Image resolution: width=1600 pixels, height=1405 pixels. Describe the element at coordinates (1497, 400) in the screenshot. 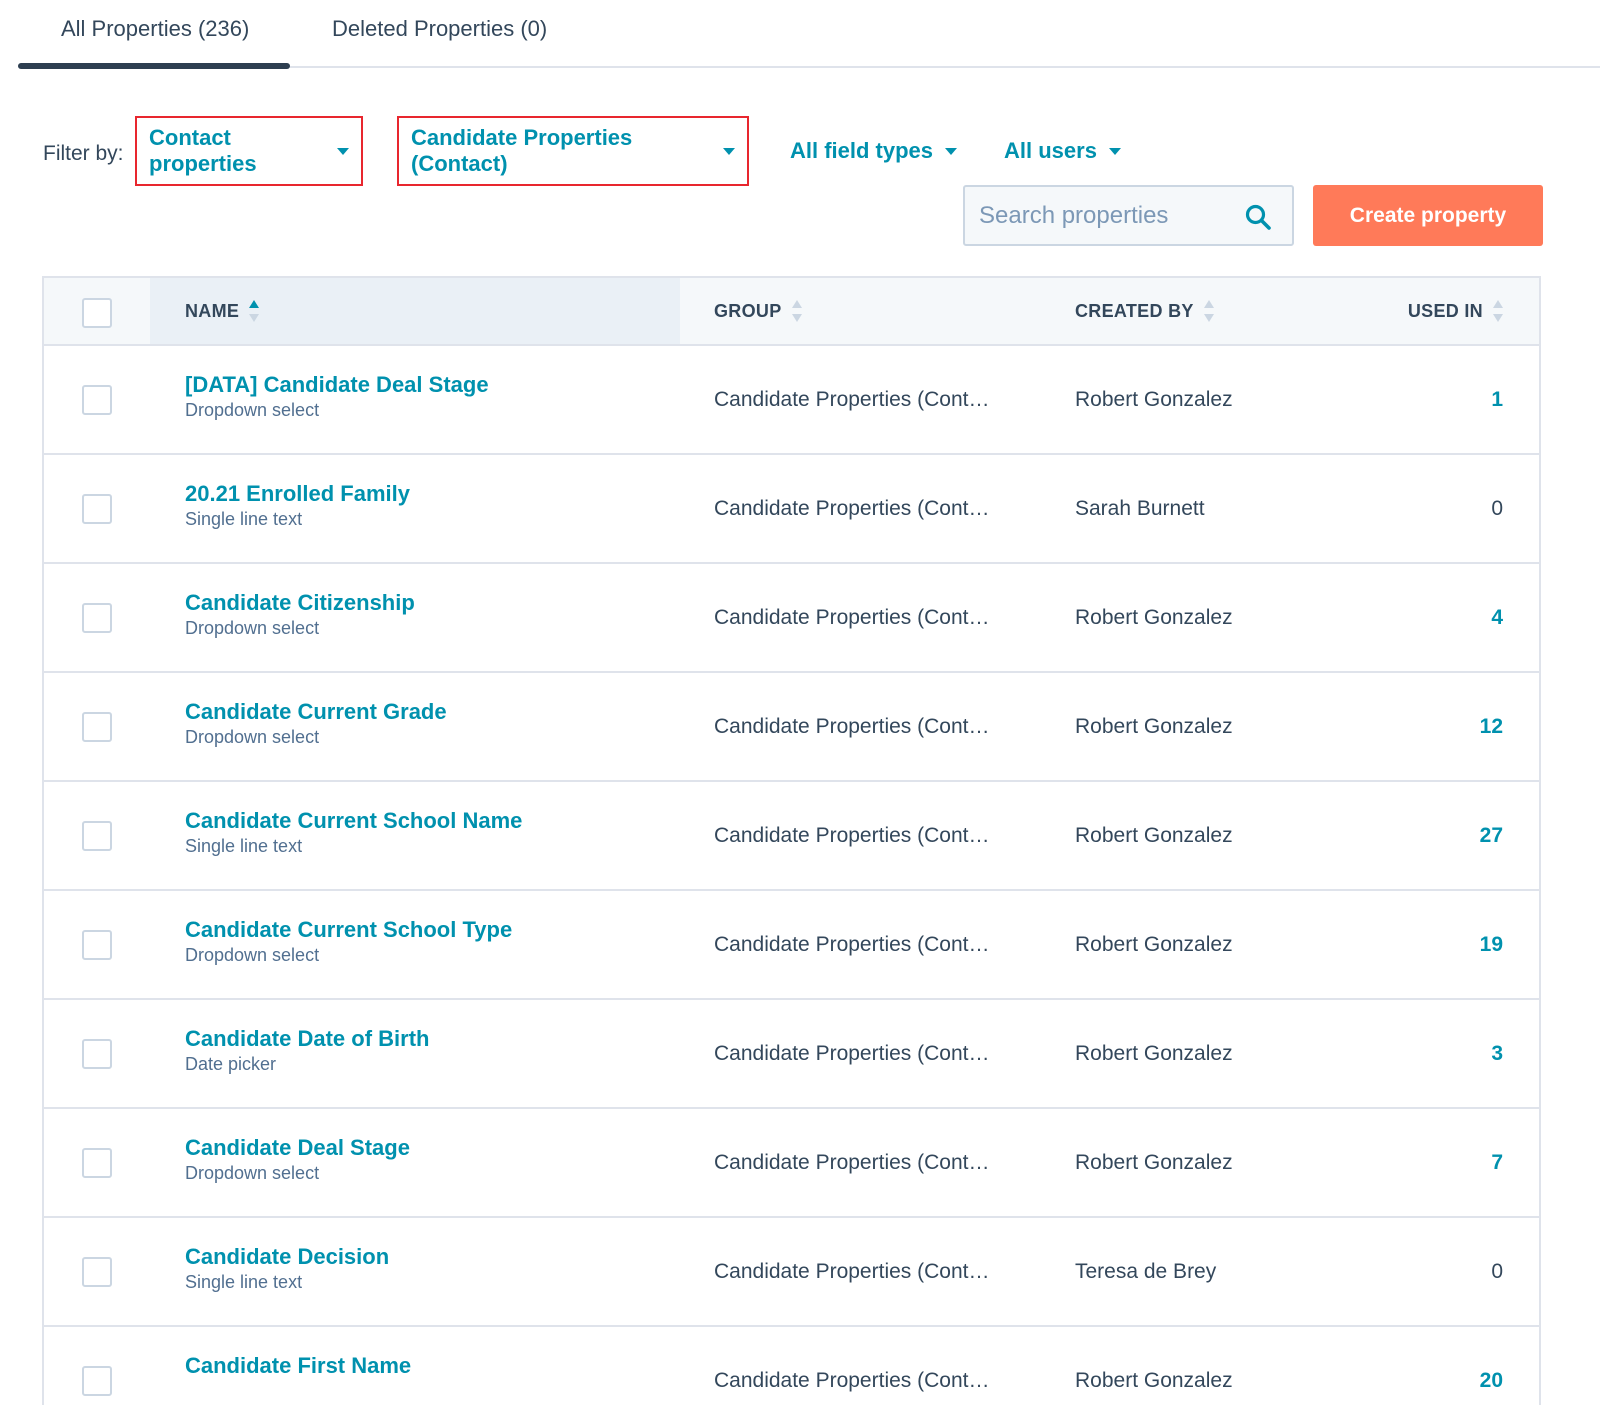

I see `property-used-in-link: 1` at that location.